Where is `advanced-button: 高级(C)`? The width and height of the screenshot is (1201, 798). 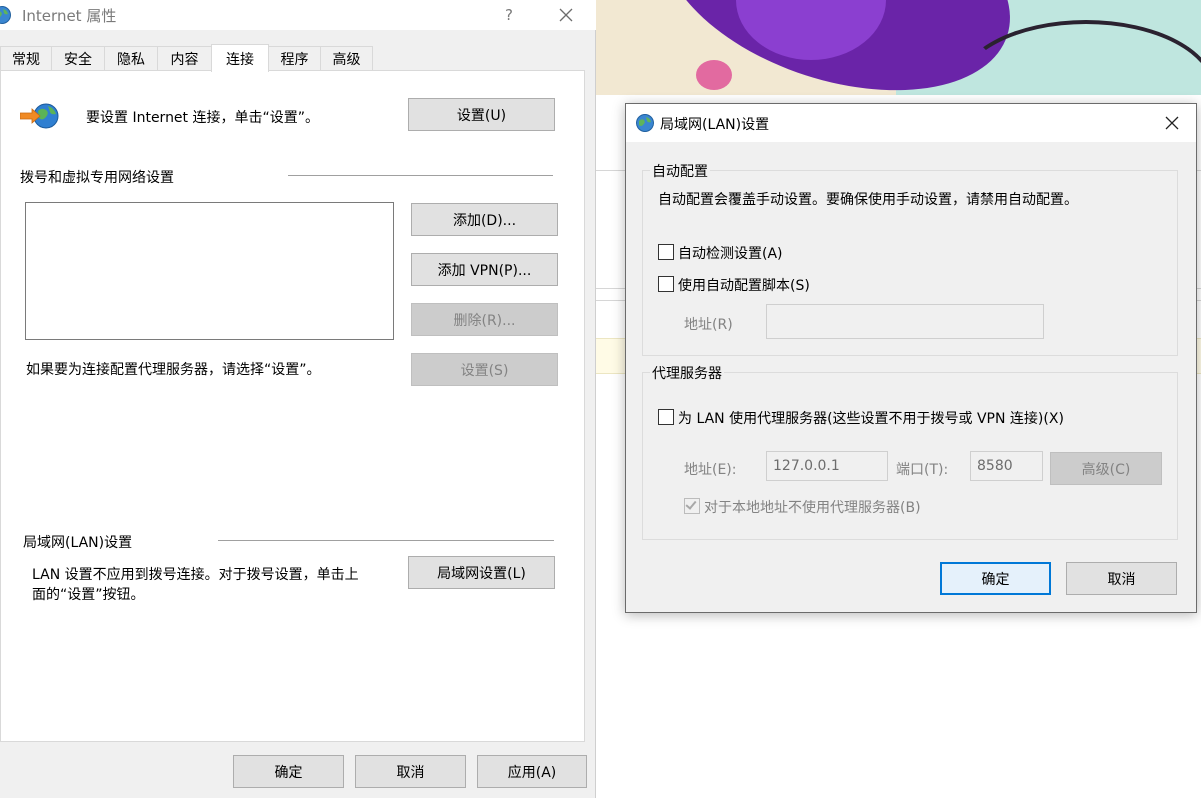
advanced-button: 高级(C) is located at coordinates (1106, 468).